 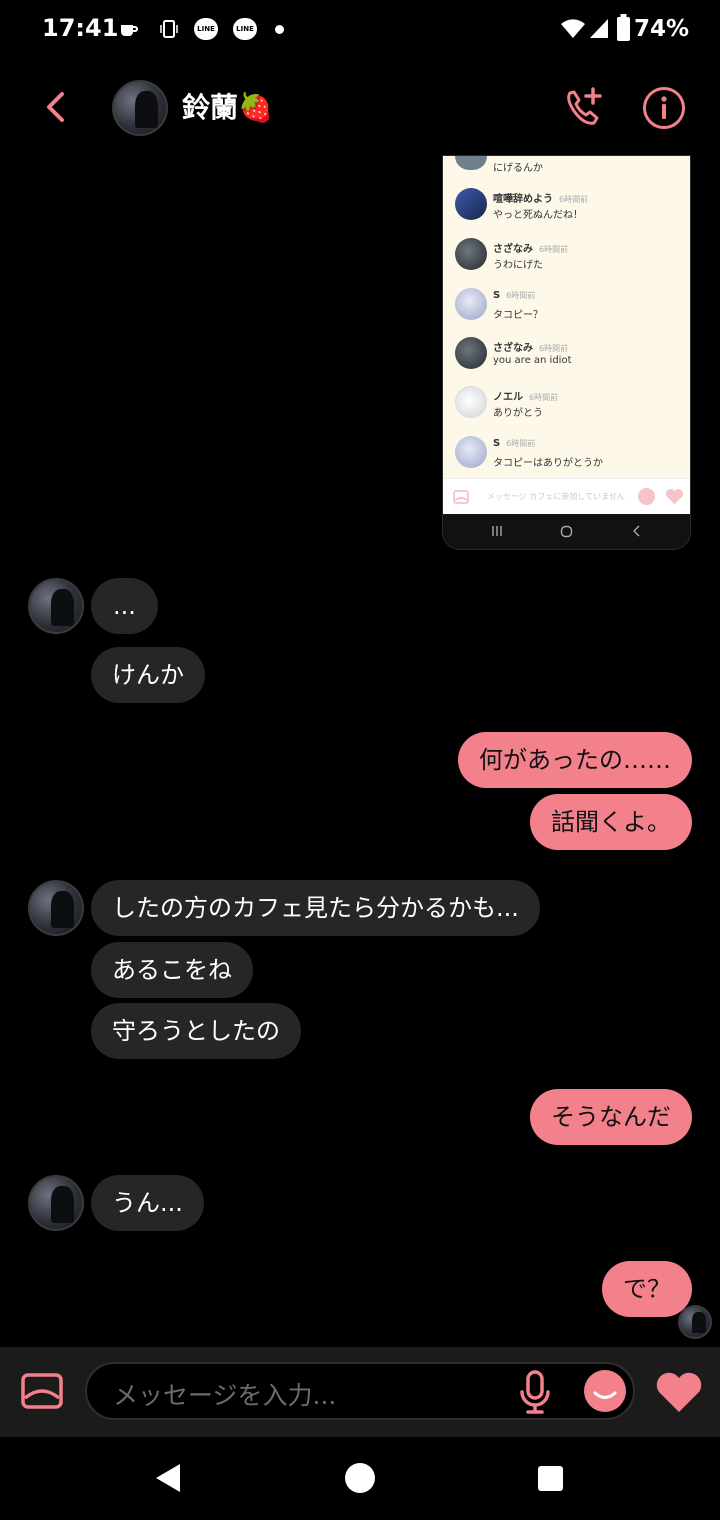 What do you see at coordinates (227, 107) in the screenshot?
I see `contact-name: 鈴蘭🍓` at bounding box center [227, 107].